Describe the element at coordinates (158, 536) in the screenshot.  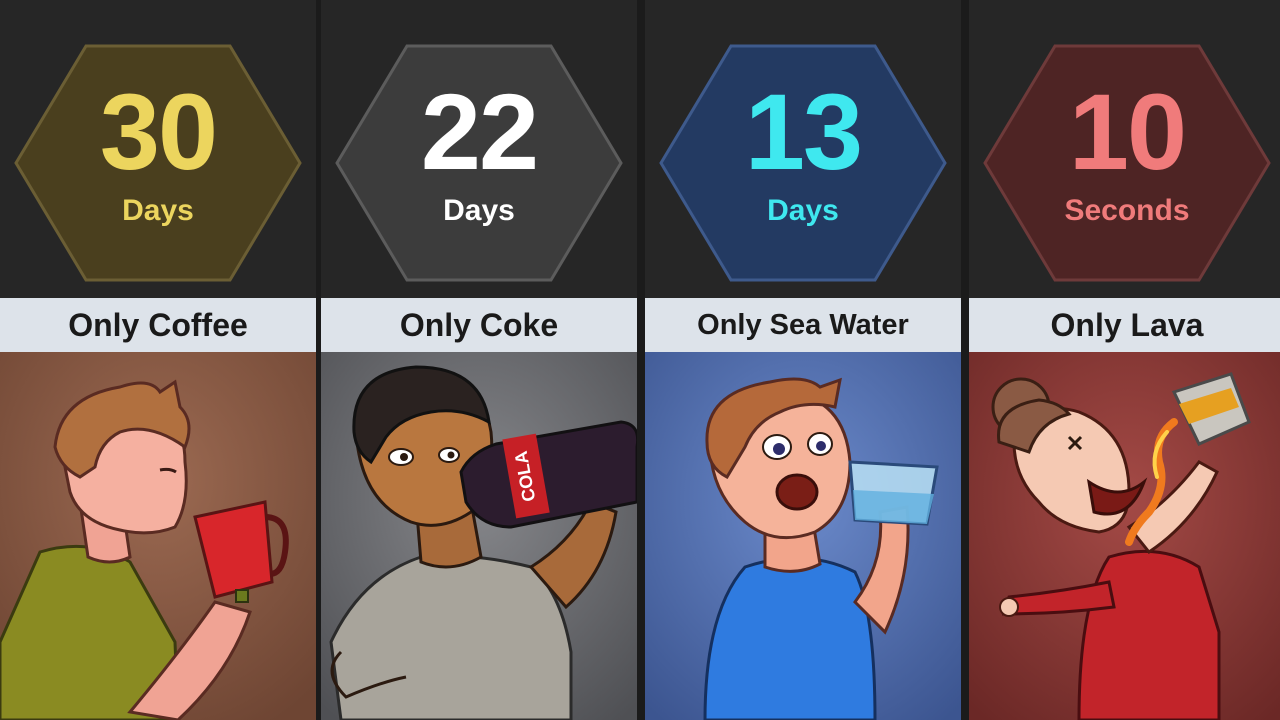
I see `illustration-coffee` at that location.